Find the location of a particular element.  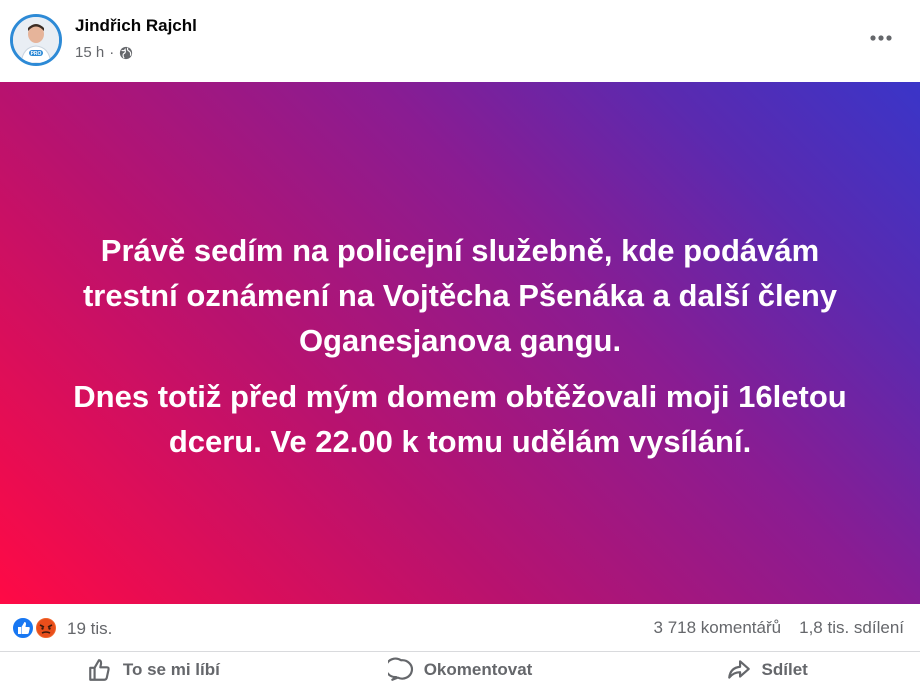

author-avatar: PRO is located at coordinates (36, 40).